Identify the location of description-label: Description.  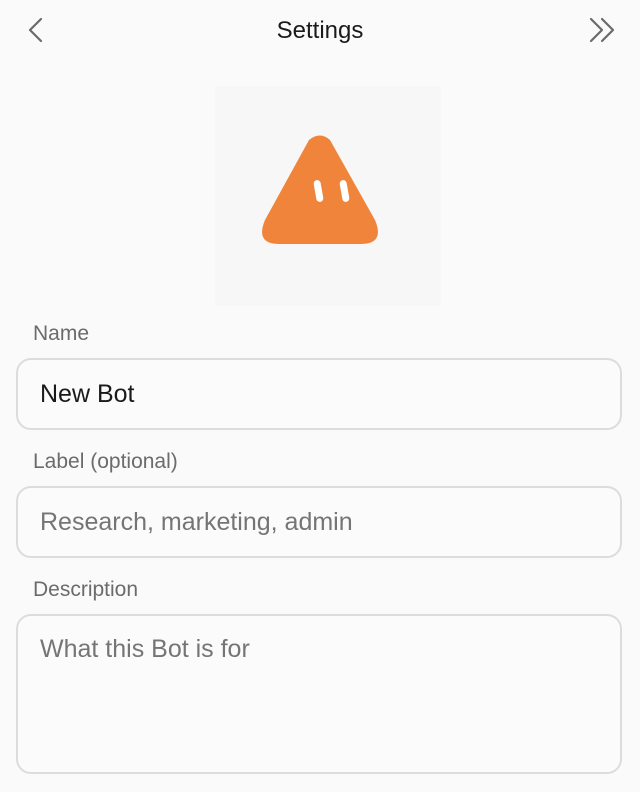
(86, 589).